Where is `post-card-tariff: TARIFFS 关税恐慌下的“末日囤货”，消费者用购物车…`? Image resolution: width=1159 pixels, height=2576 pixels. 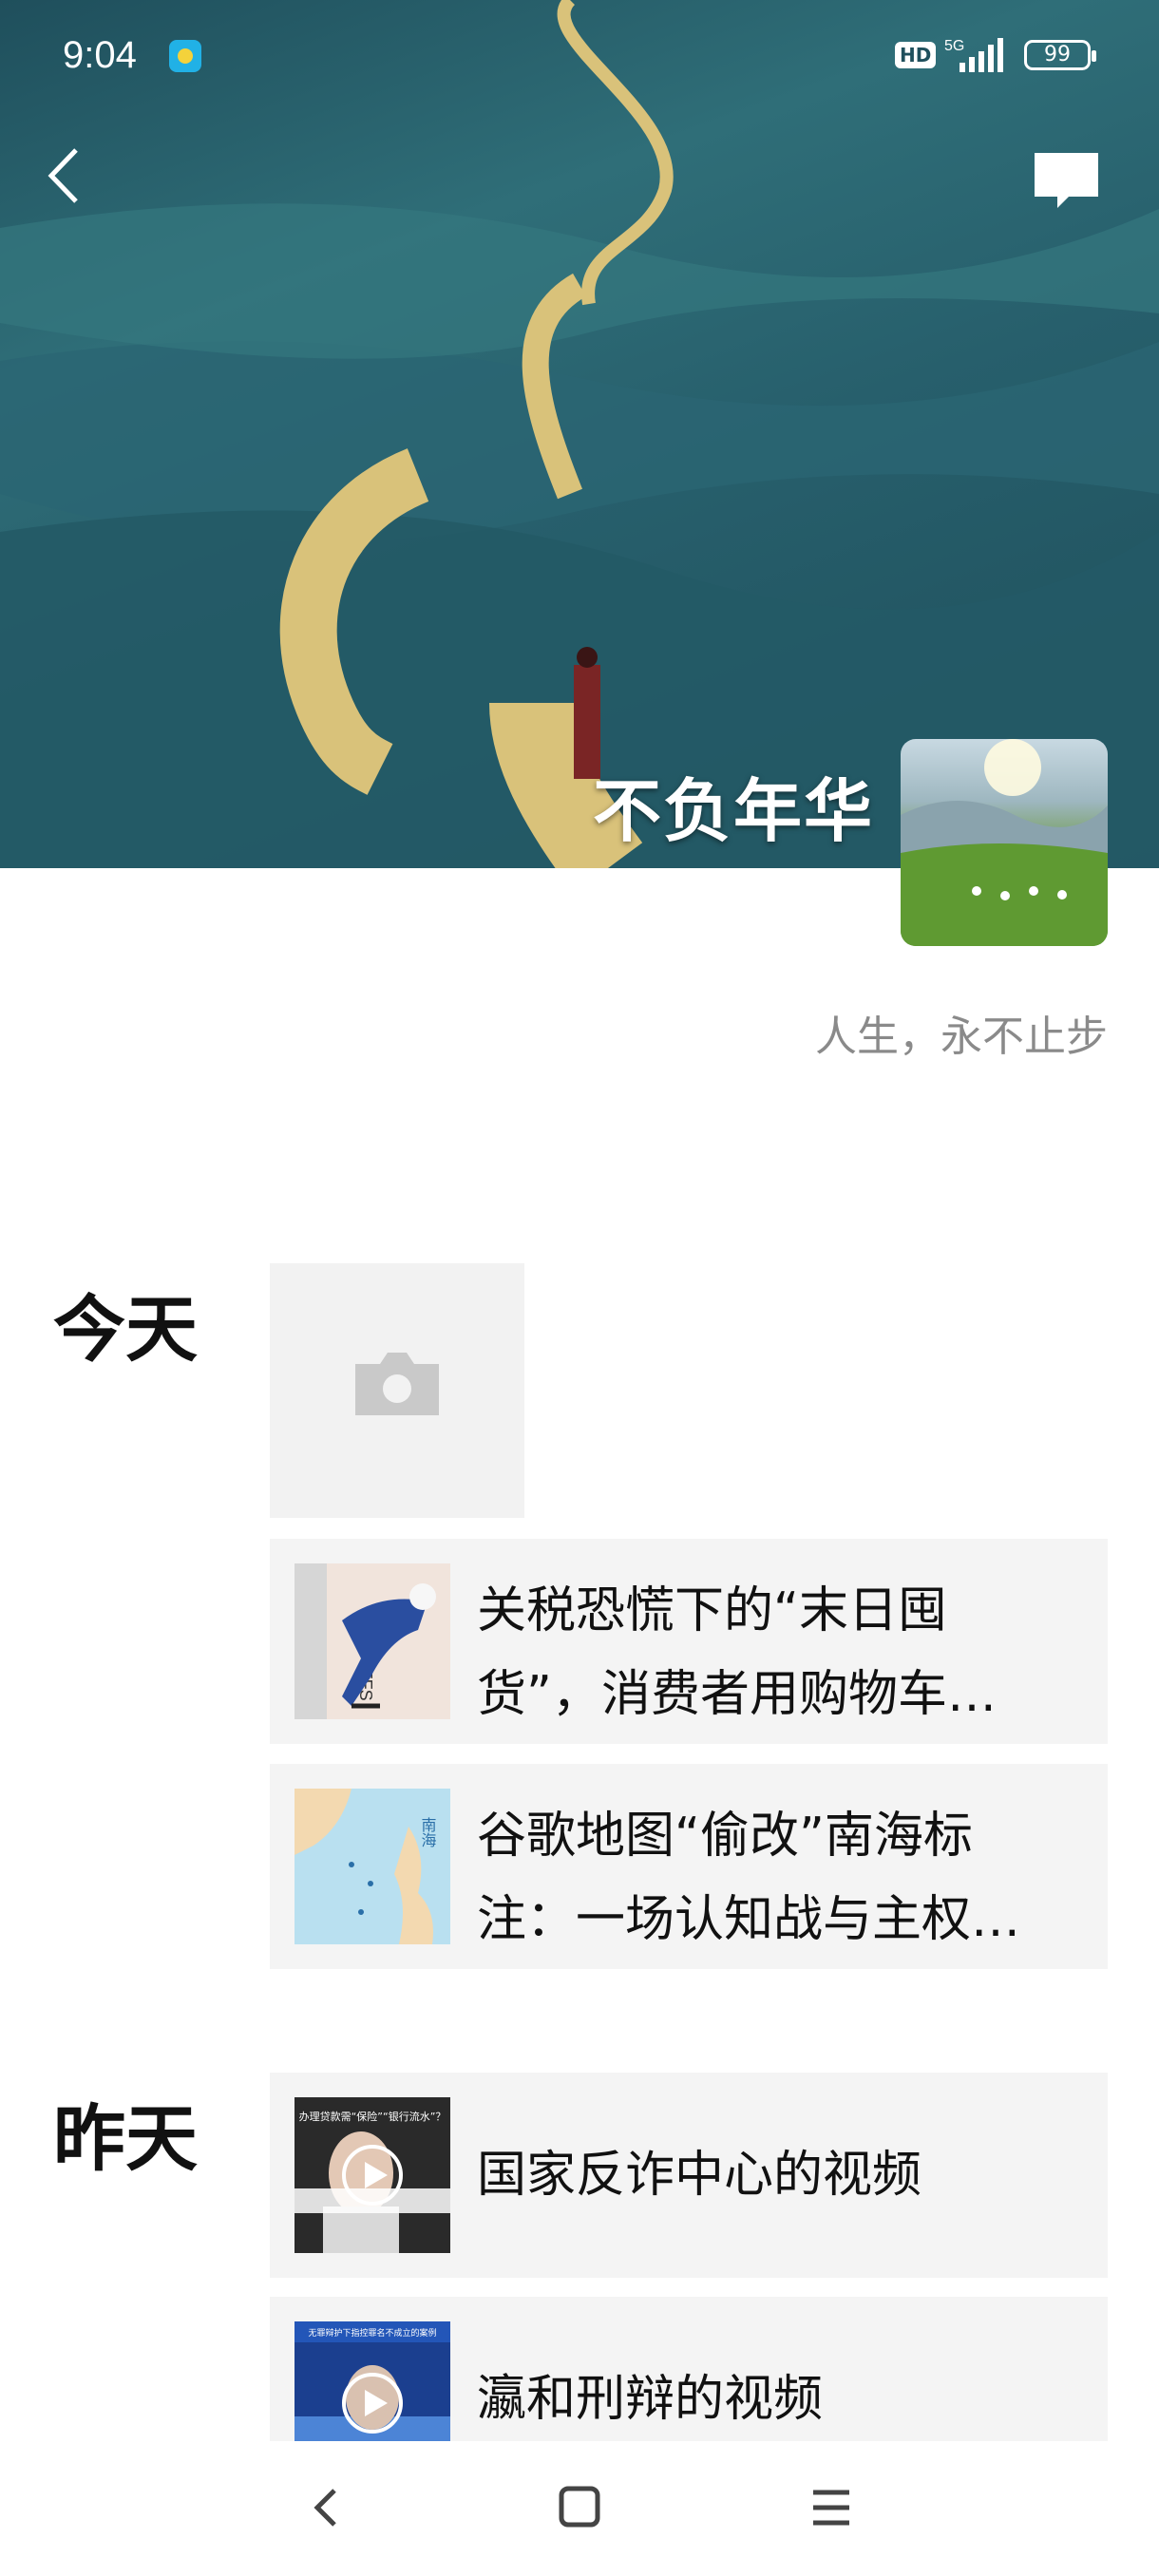 post-card-tariff: TARIFFS 关税恐慌下的“末日囤货”，消费者用购物车… is located at coordinates (689, 1641).